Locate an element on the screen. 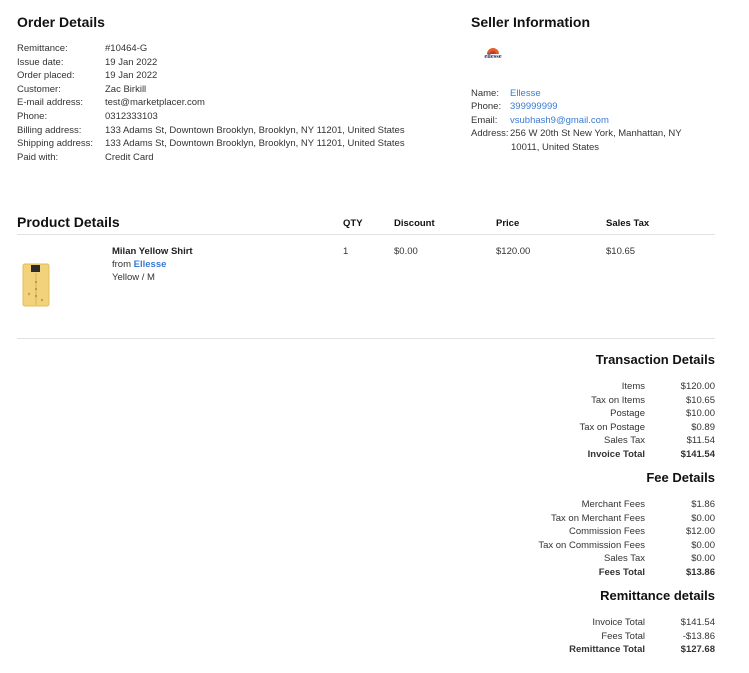 The width and height of the screenshot is (749, 673). order-label: Order placed: is located at coordinates (46, 76).